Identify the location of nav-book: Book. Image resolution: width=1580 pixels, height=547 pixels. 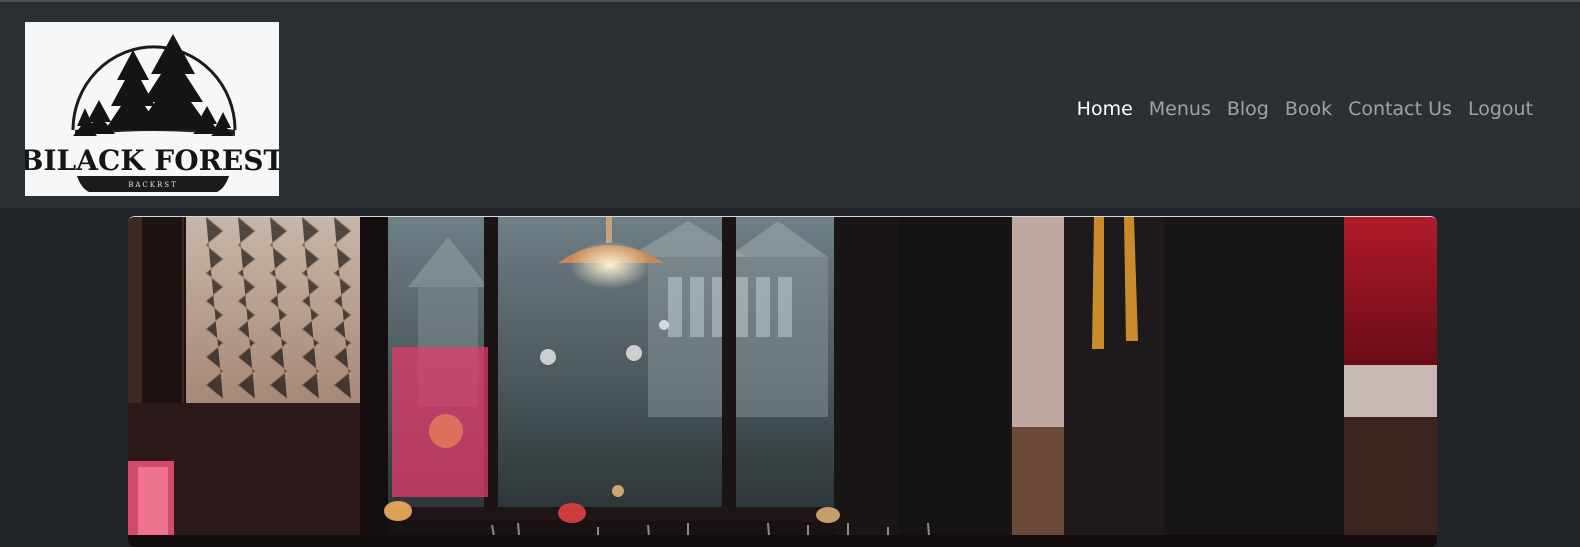
(1308, 109).